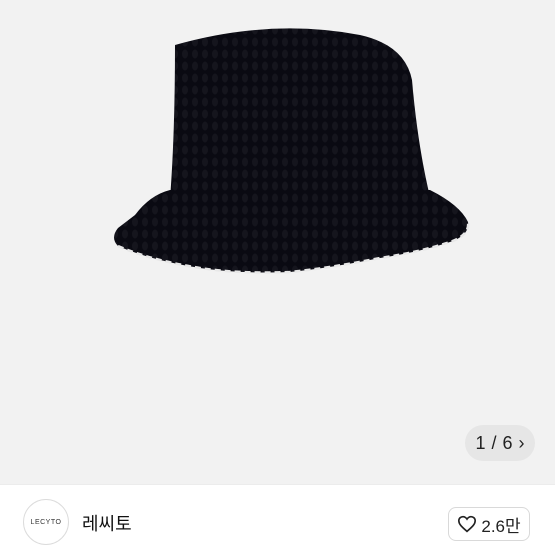 The width and height of the screenshot is (555, 556). I want to click on avatar-logo-text: LECYTO, so click(46, 522).